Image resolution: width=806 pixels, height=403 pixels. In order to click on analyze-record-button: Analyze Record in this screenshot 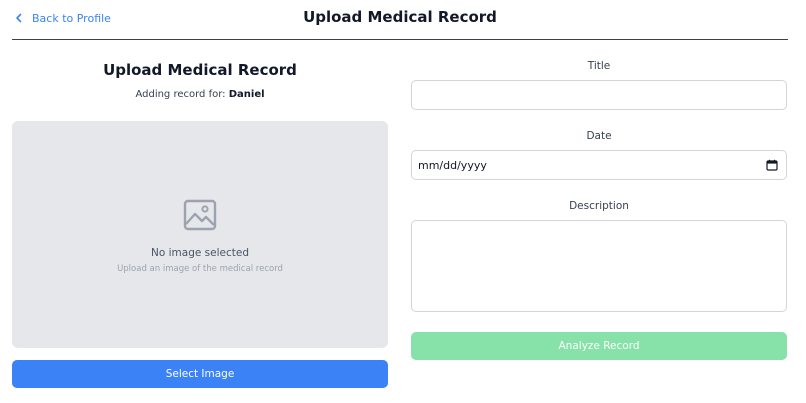, I will do `click(599, 346)`.